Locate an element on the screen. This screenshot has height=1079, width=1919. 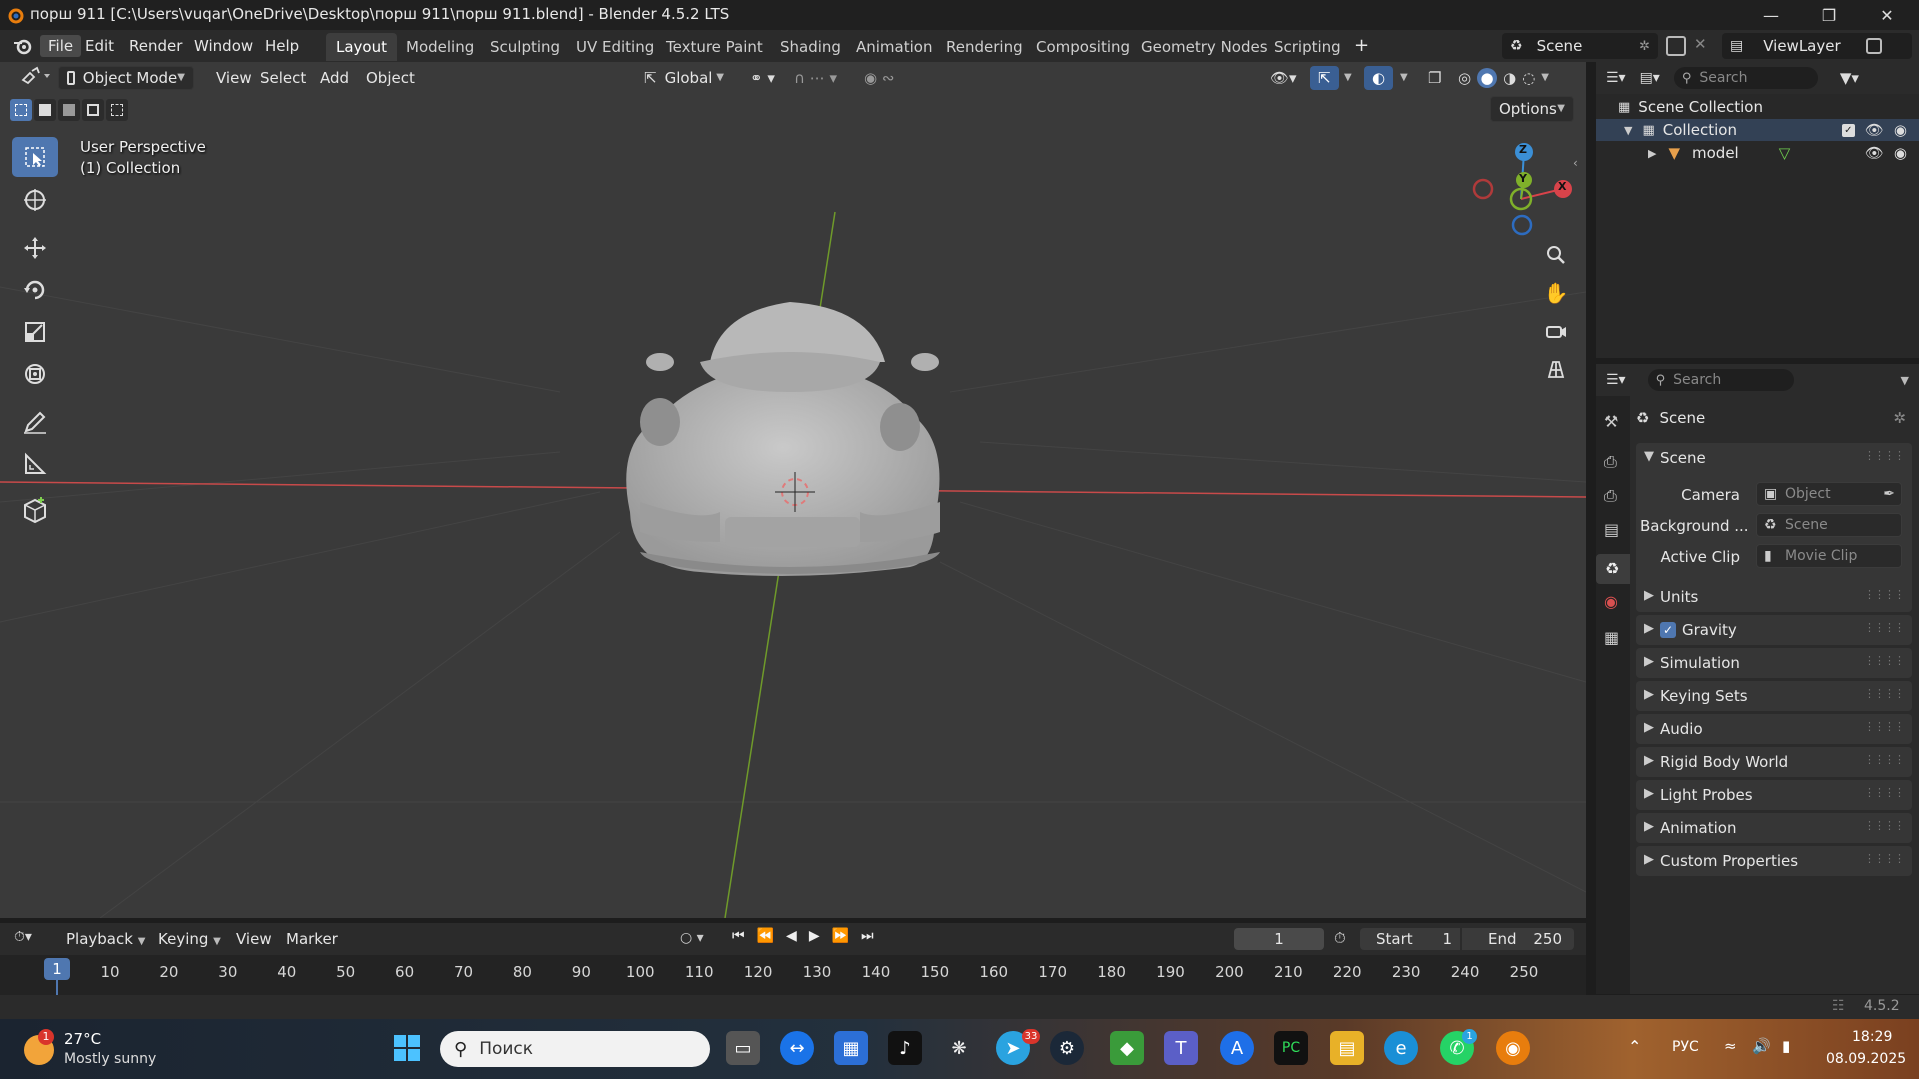
overlays-toggle-icon: ◐ is located at coordinates (1379, 78).